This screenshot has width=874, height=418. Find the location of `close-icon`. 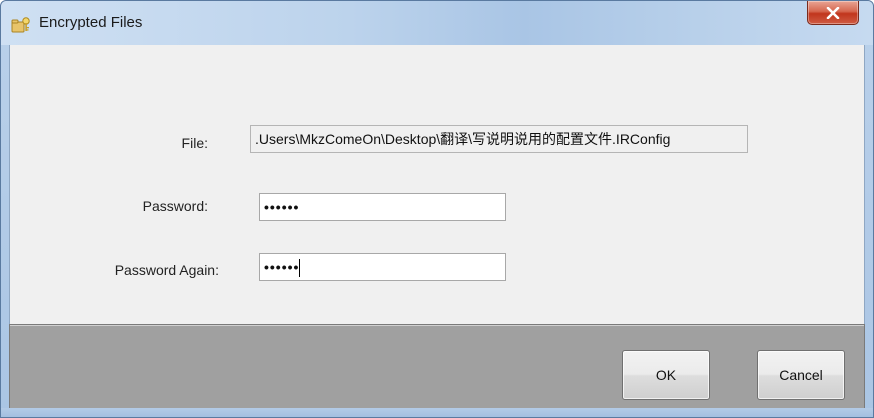

close-icon is located at coordinates (833, 12).